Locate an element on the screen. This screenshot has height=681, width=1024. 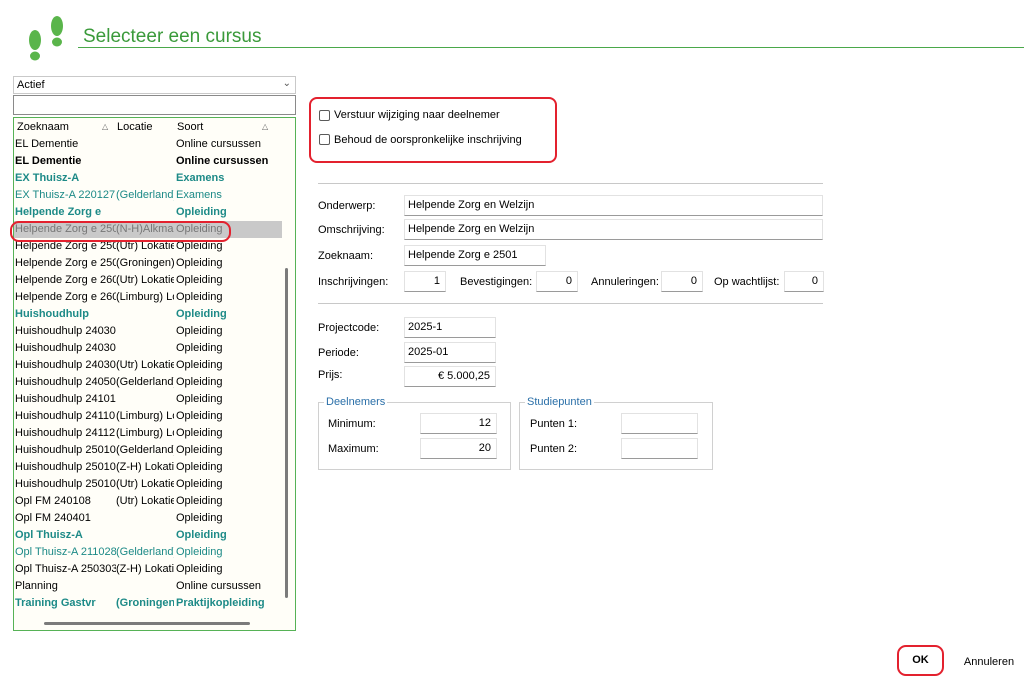
cell-zoeknaam: Huishoudhulp 24050 is located at coordinates (65, 382).